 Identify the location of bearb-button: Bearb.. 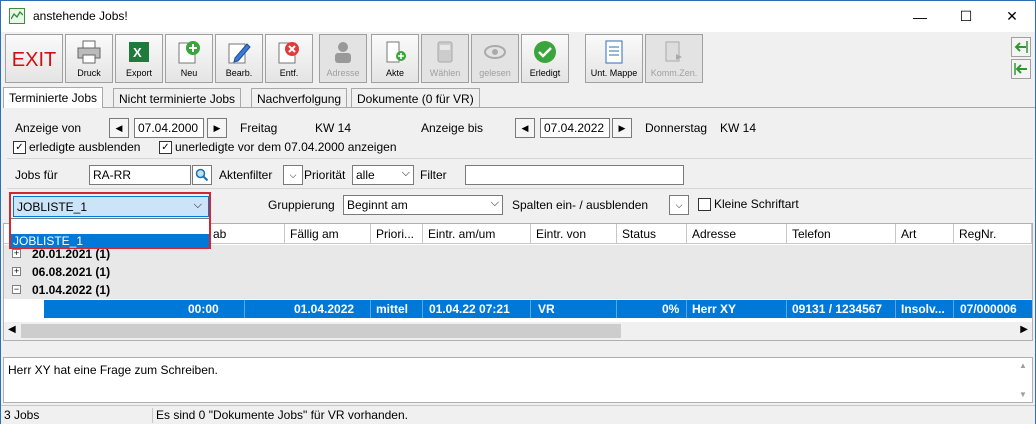
(239, 58).